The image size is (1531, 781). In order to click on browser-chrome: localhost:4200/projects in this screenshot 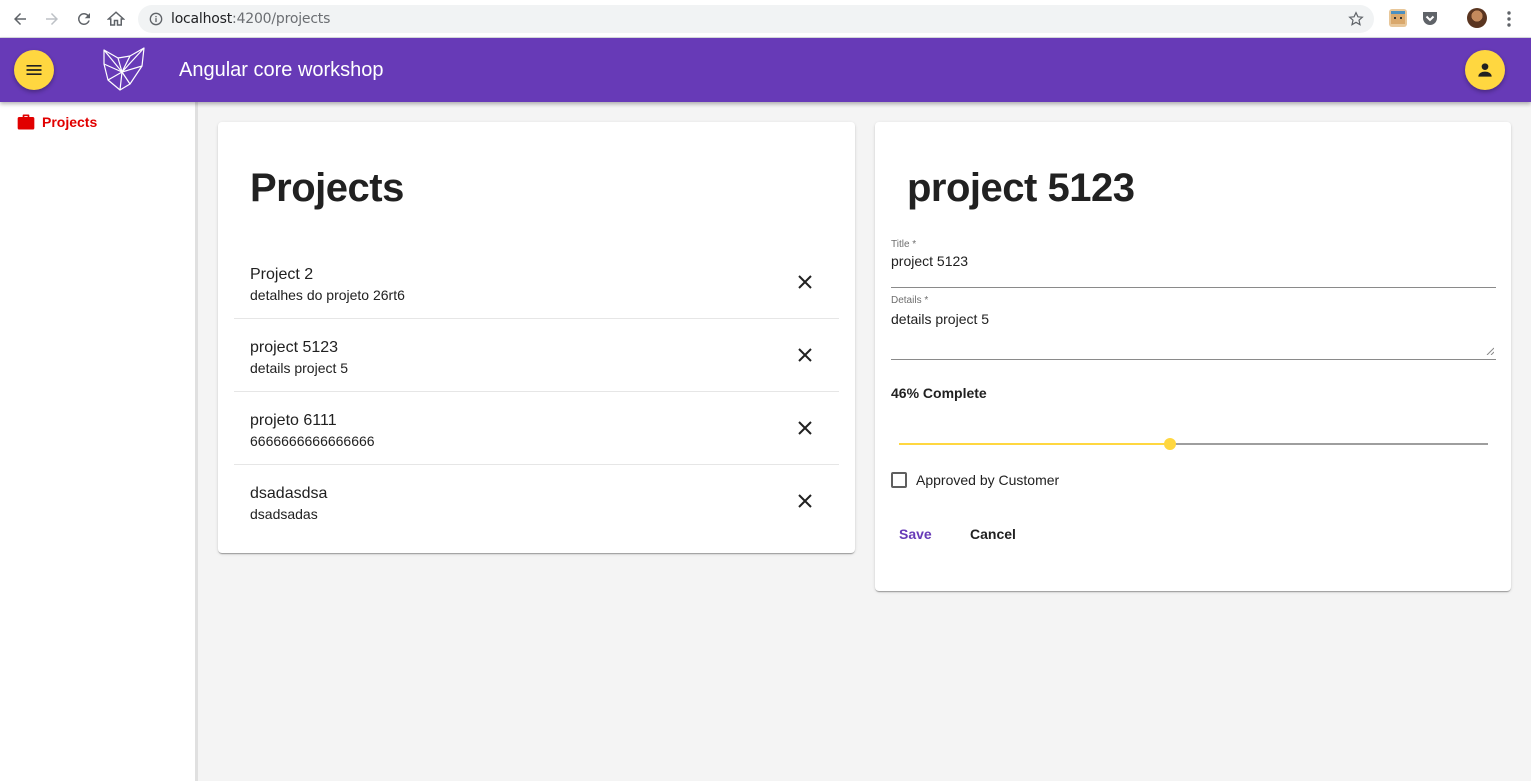, I will do `click(765, 19)`.